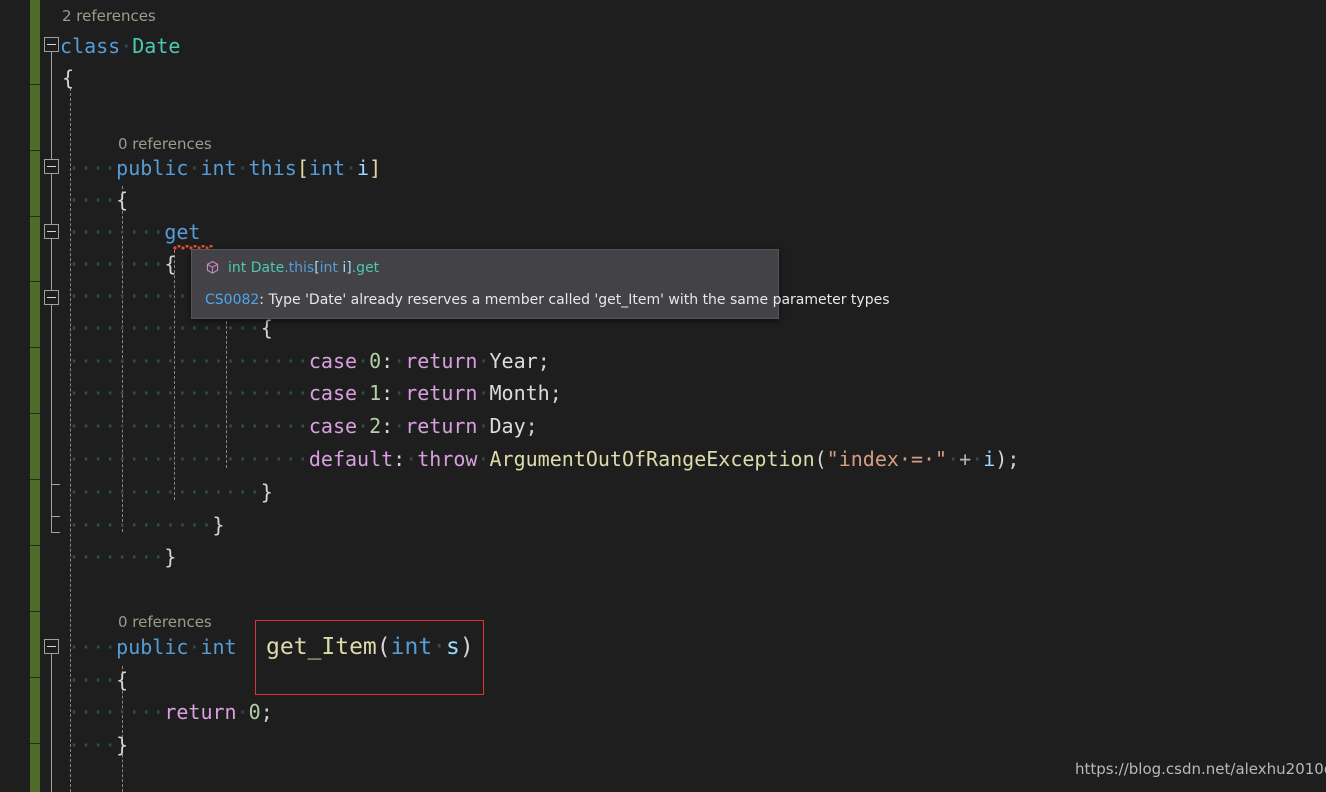 The width and height of the screenshot is (1326, 792). I want to click on property-day: Day, so click(507, 426).